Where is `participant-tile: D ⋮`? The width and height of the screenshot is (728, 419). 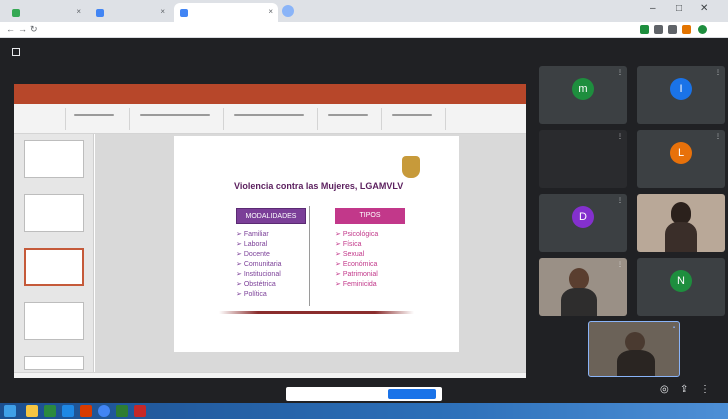
participant-tile: D ⋮ is located at coordinates (583, 223).